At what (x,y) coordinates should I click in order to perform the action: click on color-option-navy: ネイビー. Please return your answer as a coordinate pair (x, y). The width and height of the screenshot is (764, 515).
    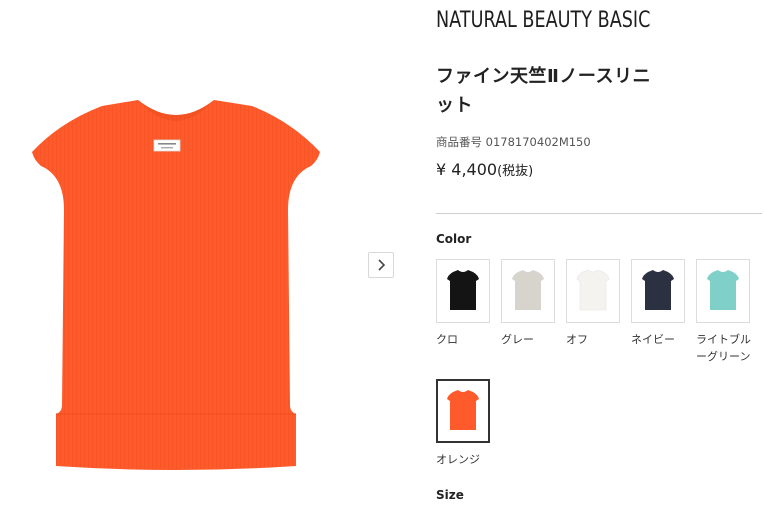
    Looking at the image, I should click on (658, 303).